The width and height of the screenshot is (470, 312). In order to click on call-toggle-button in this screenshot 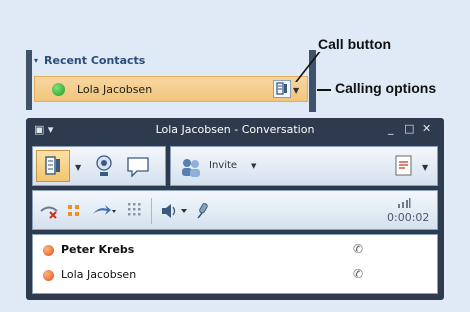, I will do `click(53, 166)`.